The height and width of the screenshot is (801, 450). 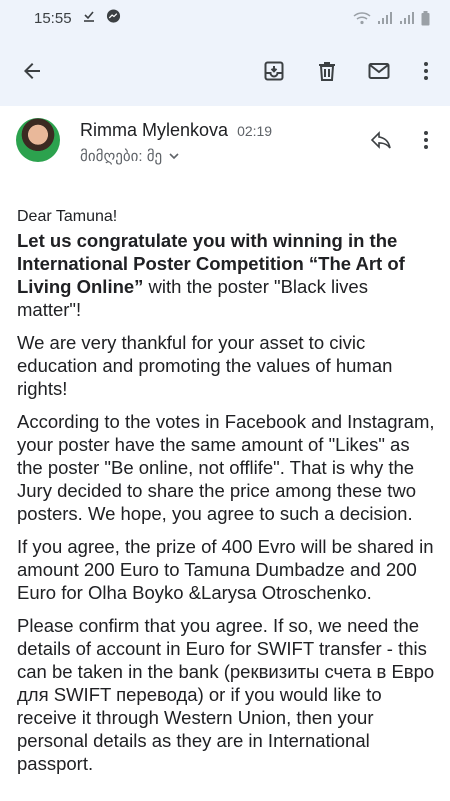 I want to click on archive-button, so click(x=274, y=71).